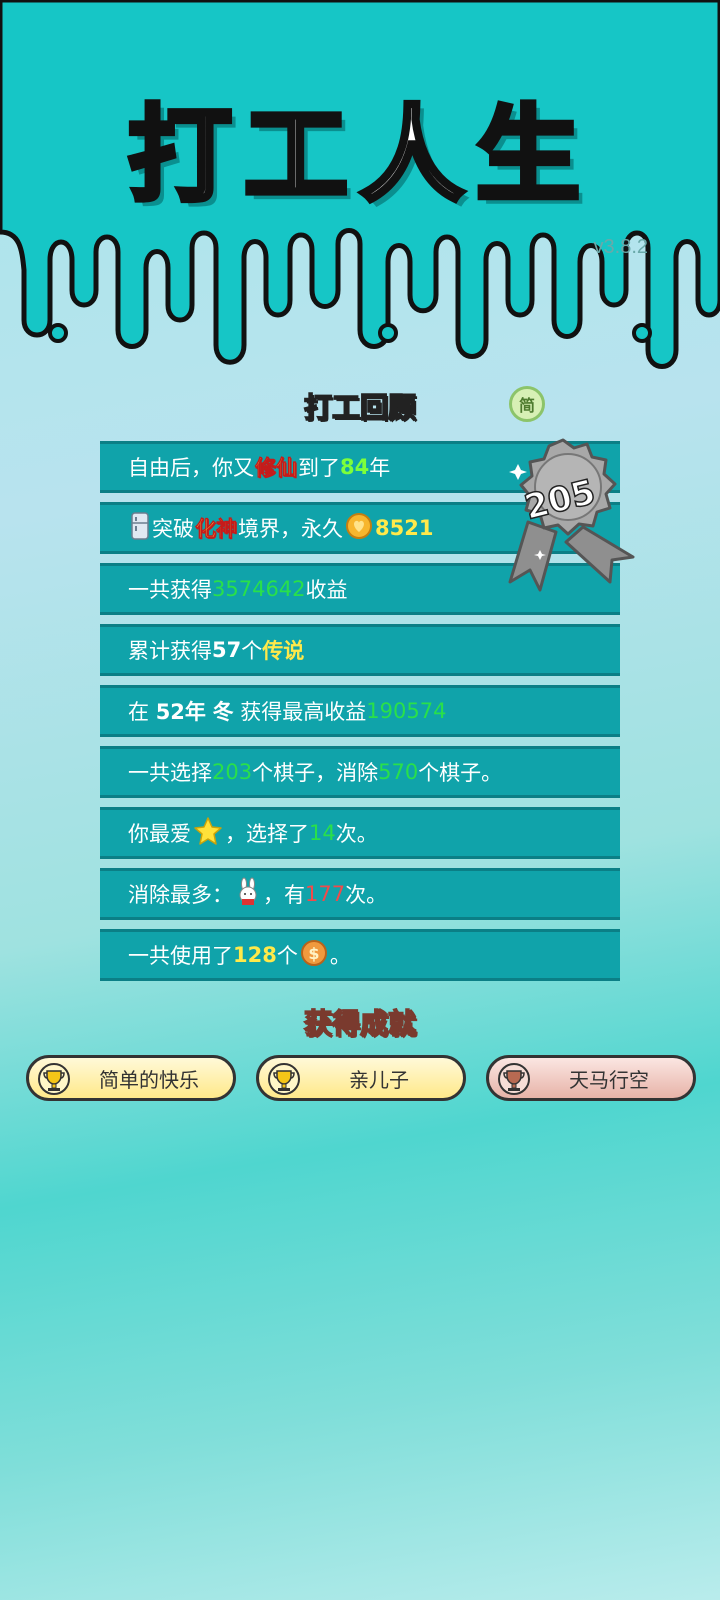 The width and height of the screenshot is (720, 1600). Describe the element at coordinates (315, 773) in the screenshot. I see `row-text: 个棋子，消除` at that location.